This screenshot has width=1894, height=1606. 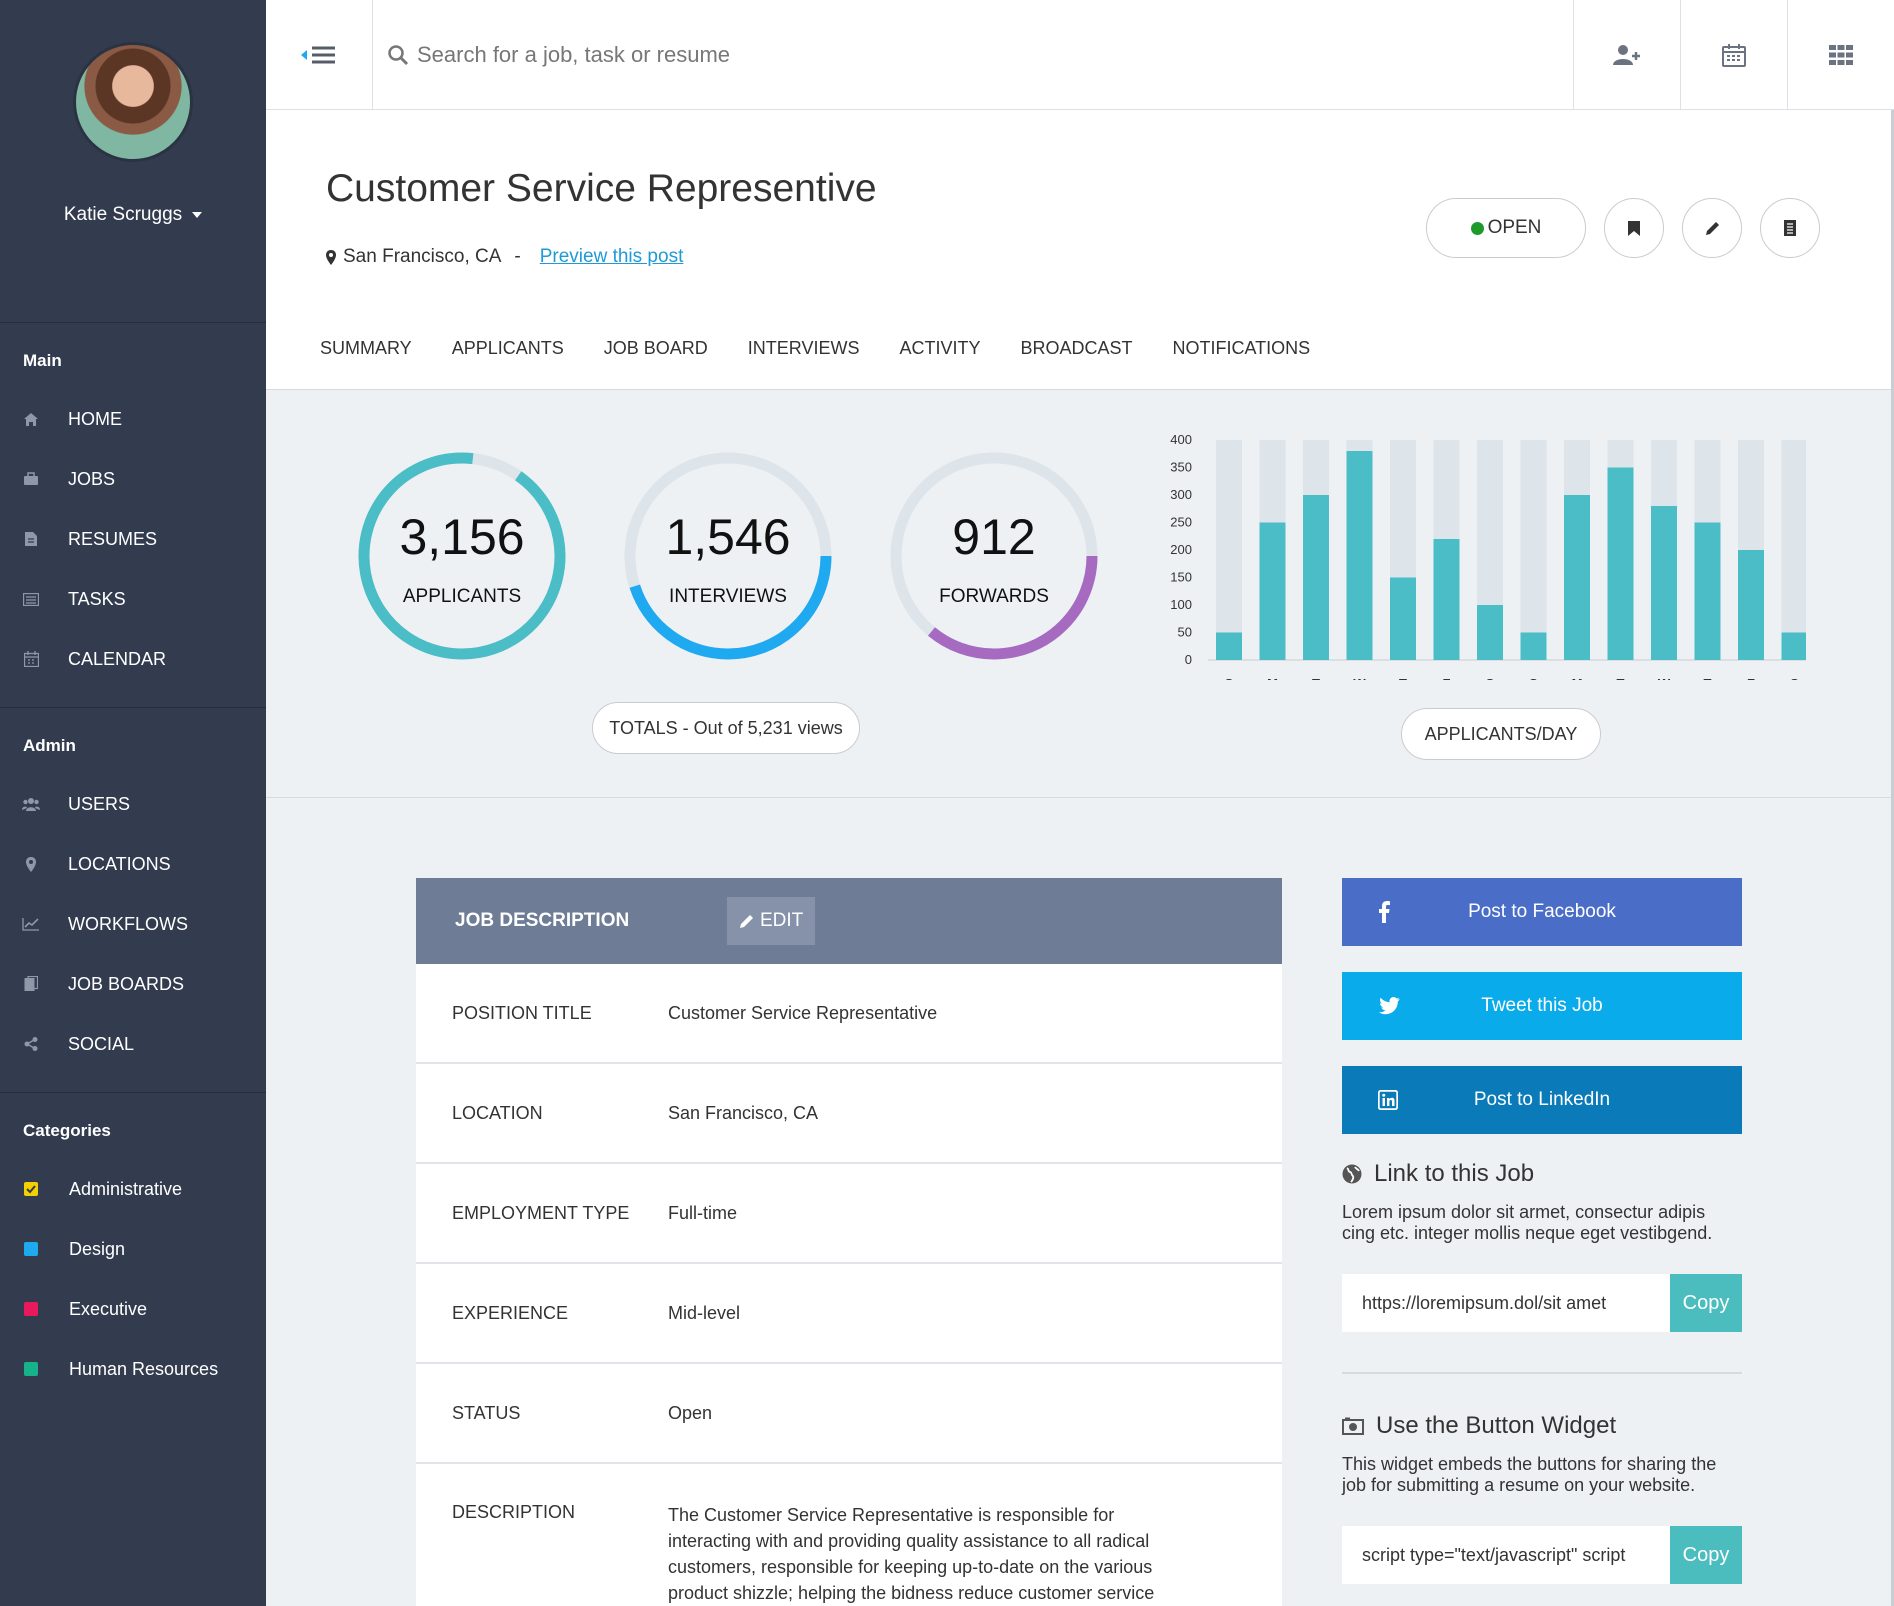 I want to click on chevron-down-icon, so click(x=197, y=215).